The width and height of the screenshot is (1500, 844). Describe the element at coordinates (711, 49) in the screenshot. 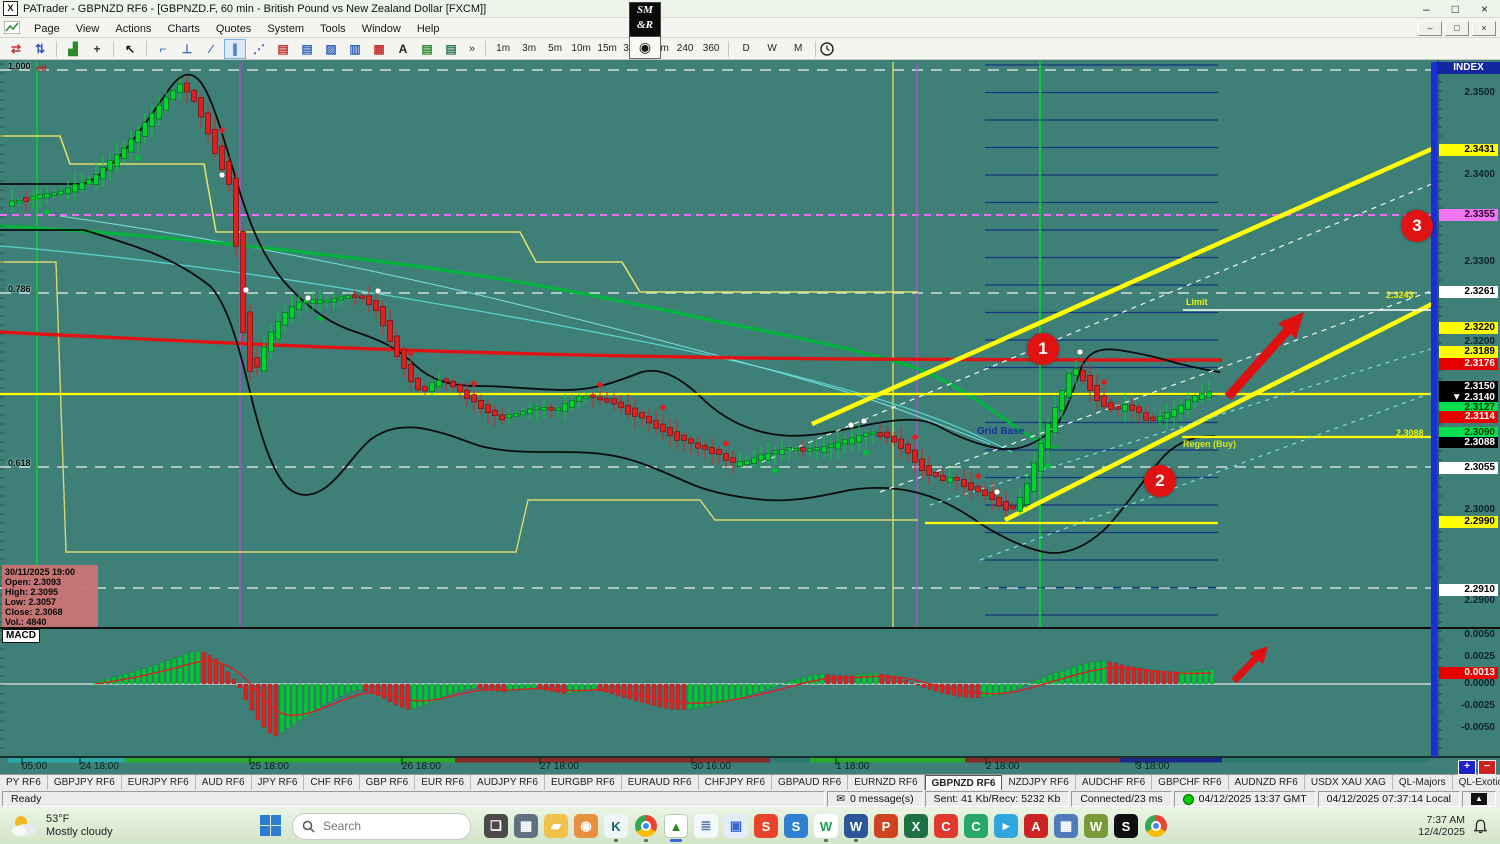

I see `timeframe-360: 360` at that location.